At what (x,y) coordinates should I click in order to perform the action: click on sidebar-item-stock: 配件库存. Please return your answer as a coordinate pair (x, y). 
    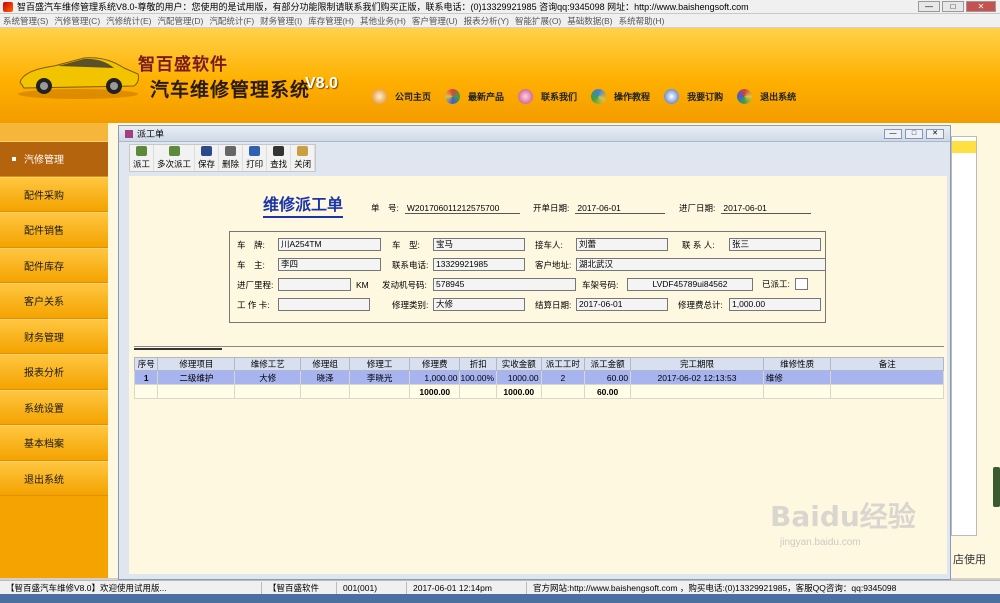
    Looking at the image, I should click on (54, 265).